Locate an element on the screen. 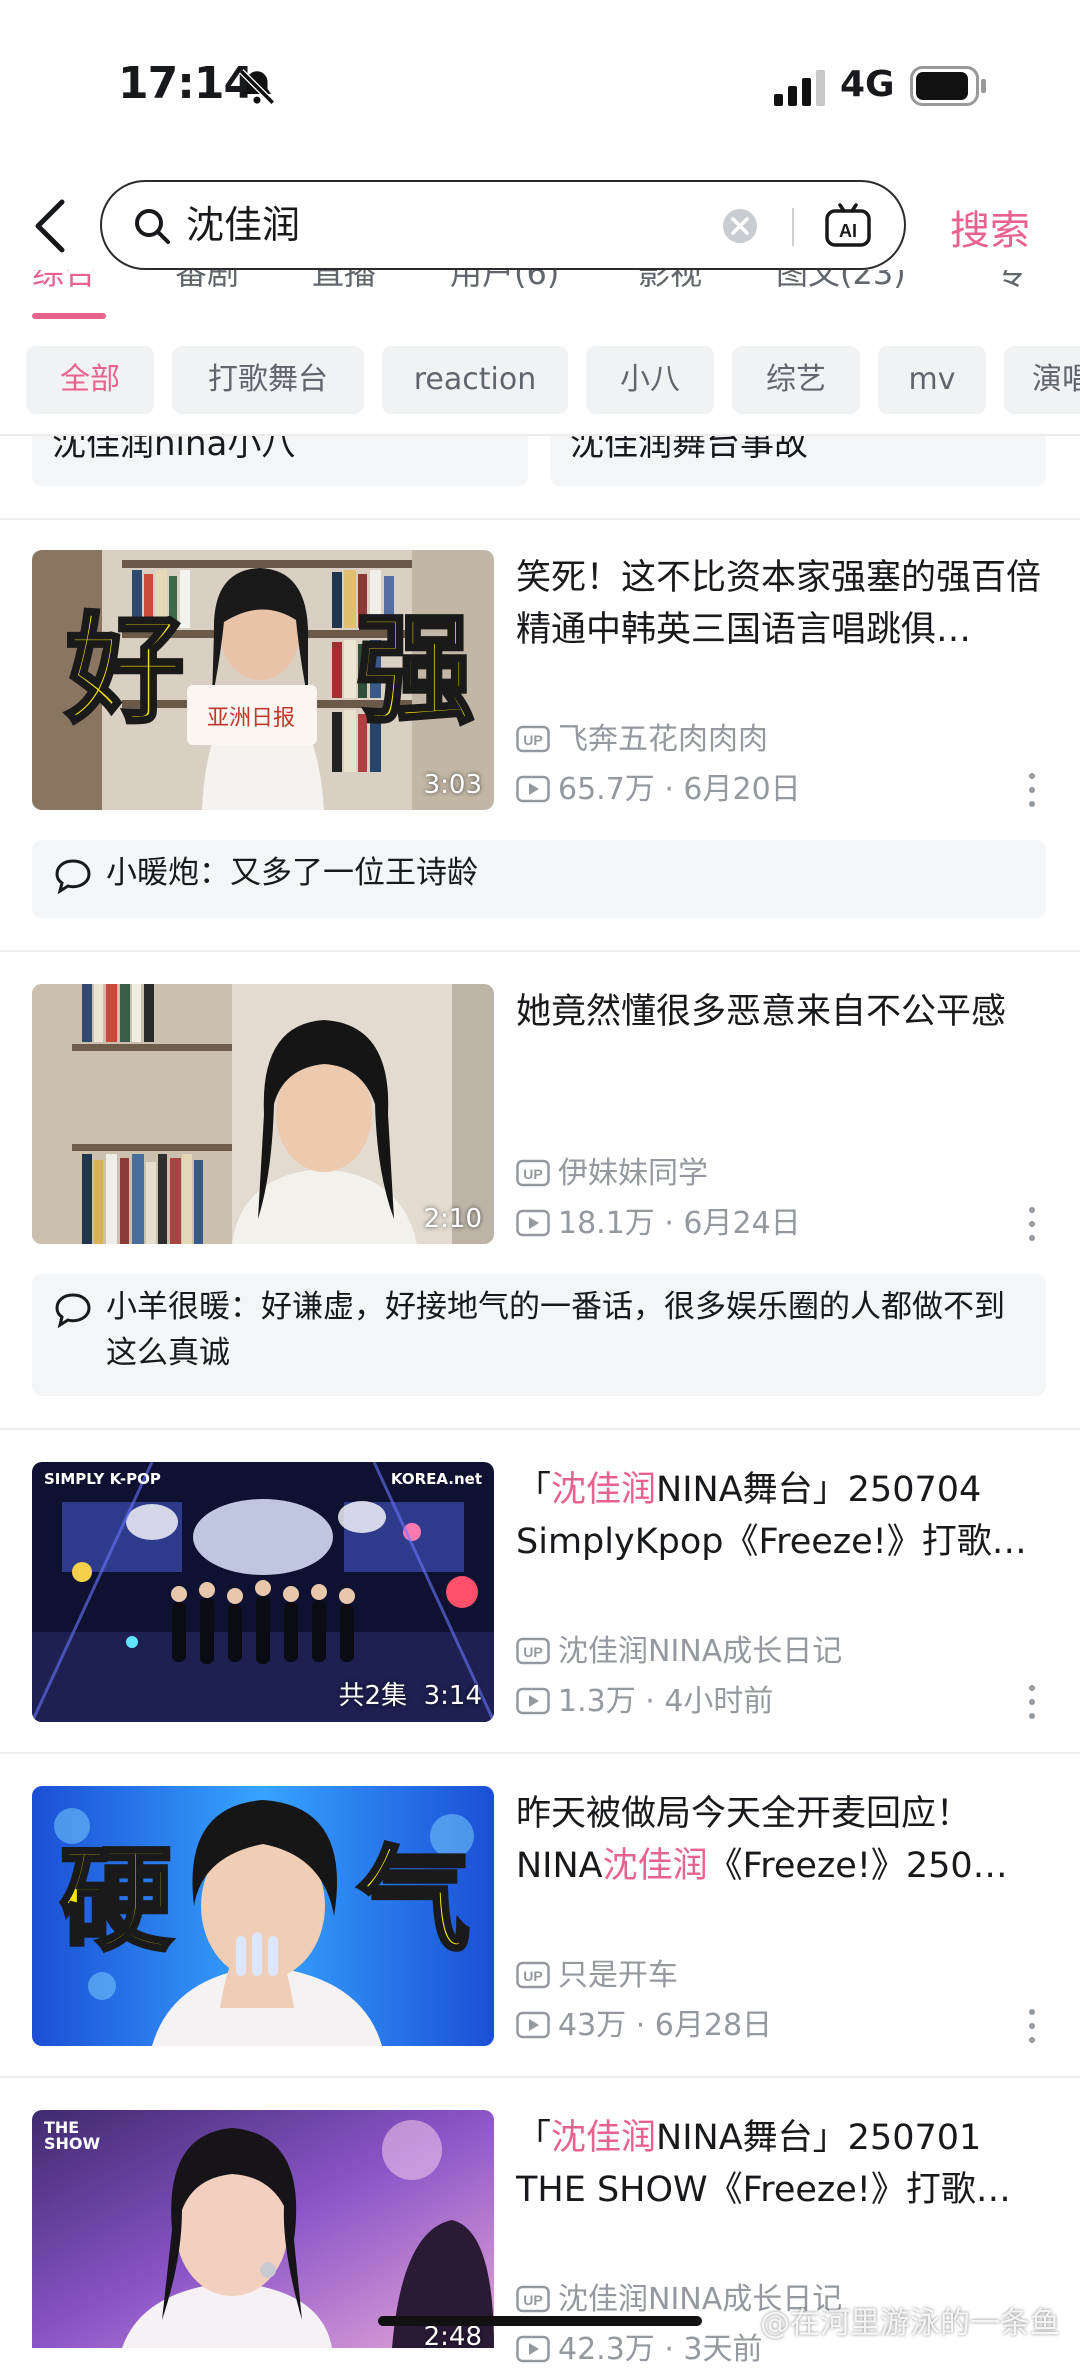 This screenshot has height=2368, width=1080. uploader-name: 飞奔五花肉肉肉 is located at coordinates (663, 739).